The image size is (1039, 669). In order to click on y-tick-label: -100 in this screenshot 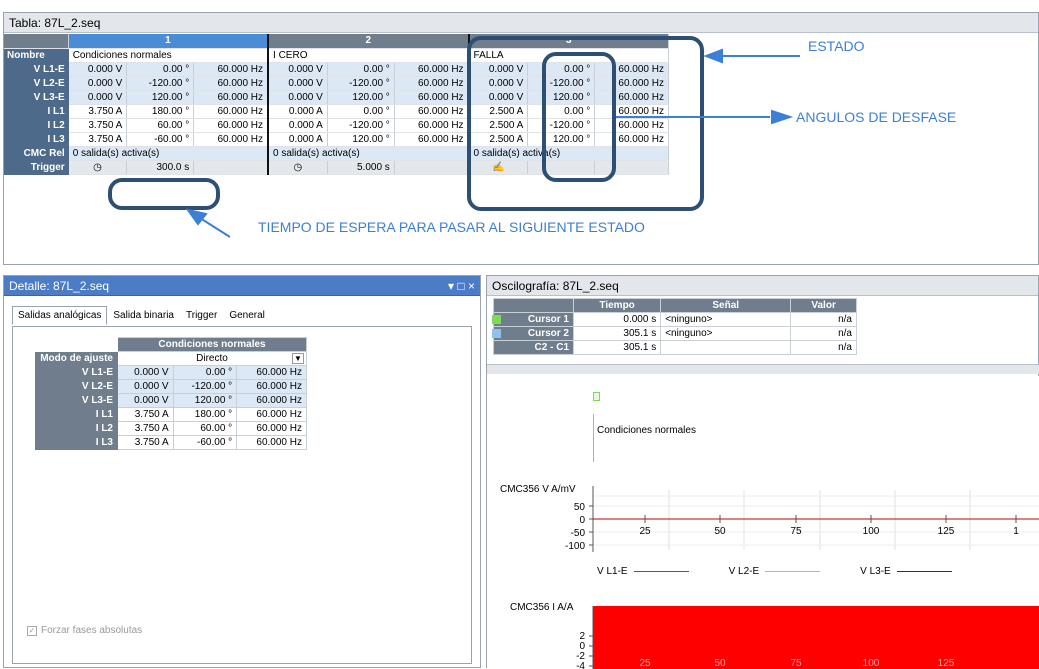, I will do `click(575, 546)`.